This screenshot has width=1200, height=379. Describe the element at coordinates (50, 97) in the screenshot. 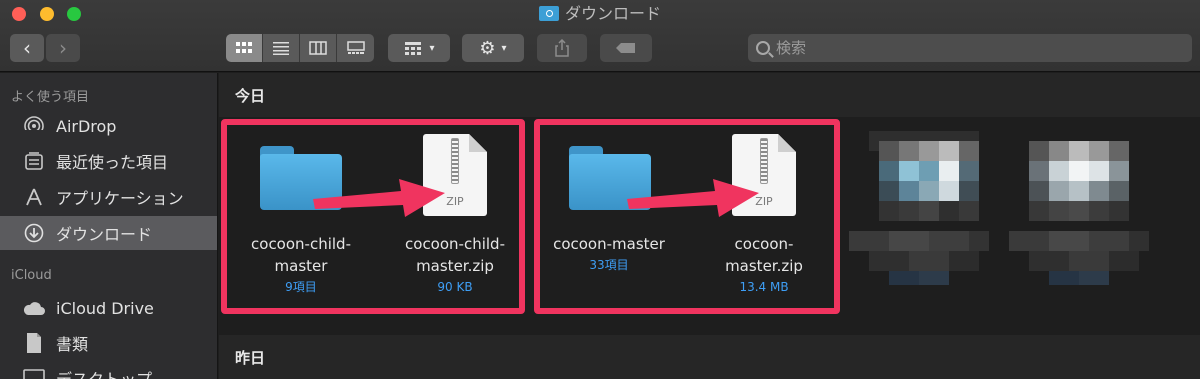

I see `sidebar-section-favorites: よく使う項目` at that location.